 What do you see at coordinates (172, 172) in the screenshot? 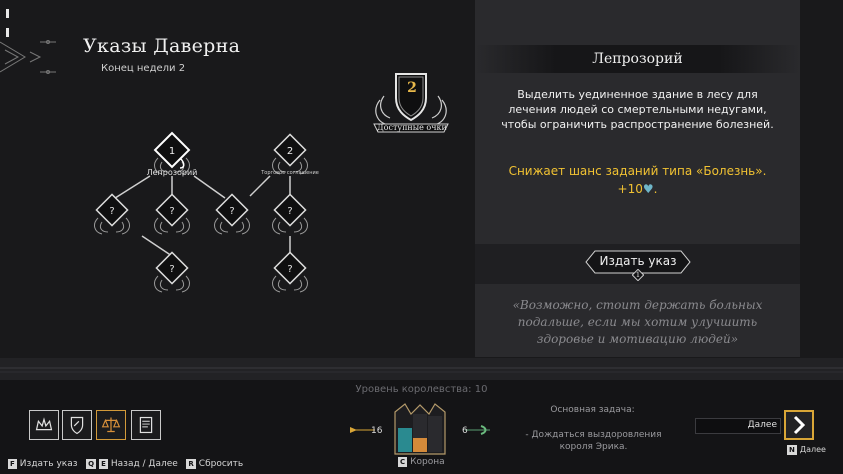
I see `decree-label: Лепрозорий` at bounding box center [172, 172].